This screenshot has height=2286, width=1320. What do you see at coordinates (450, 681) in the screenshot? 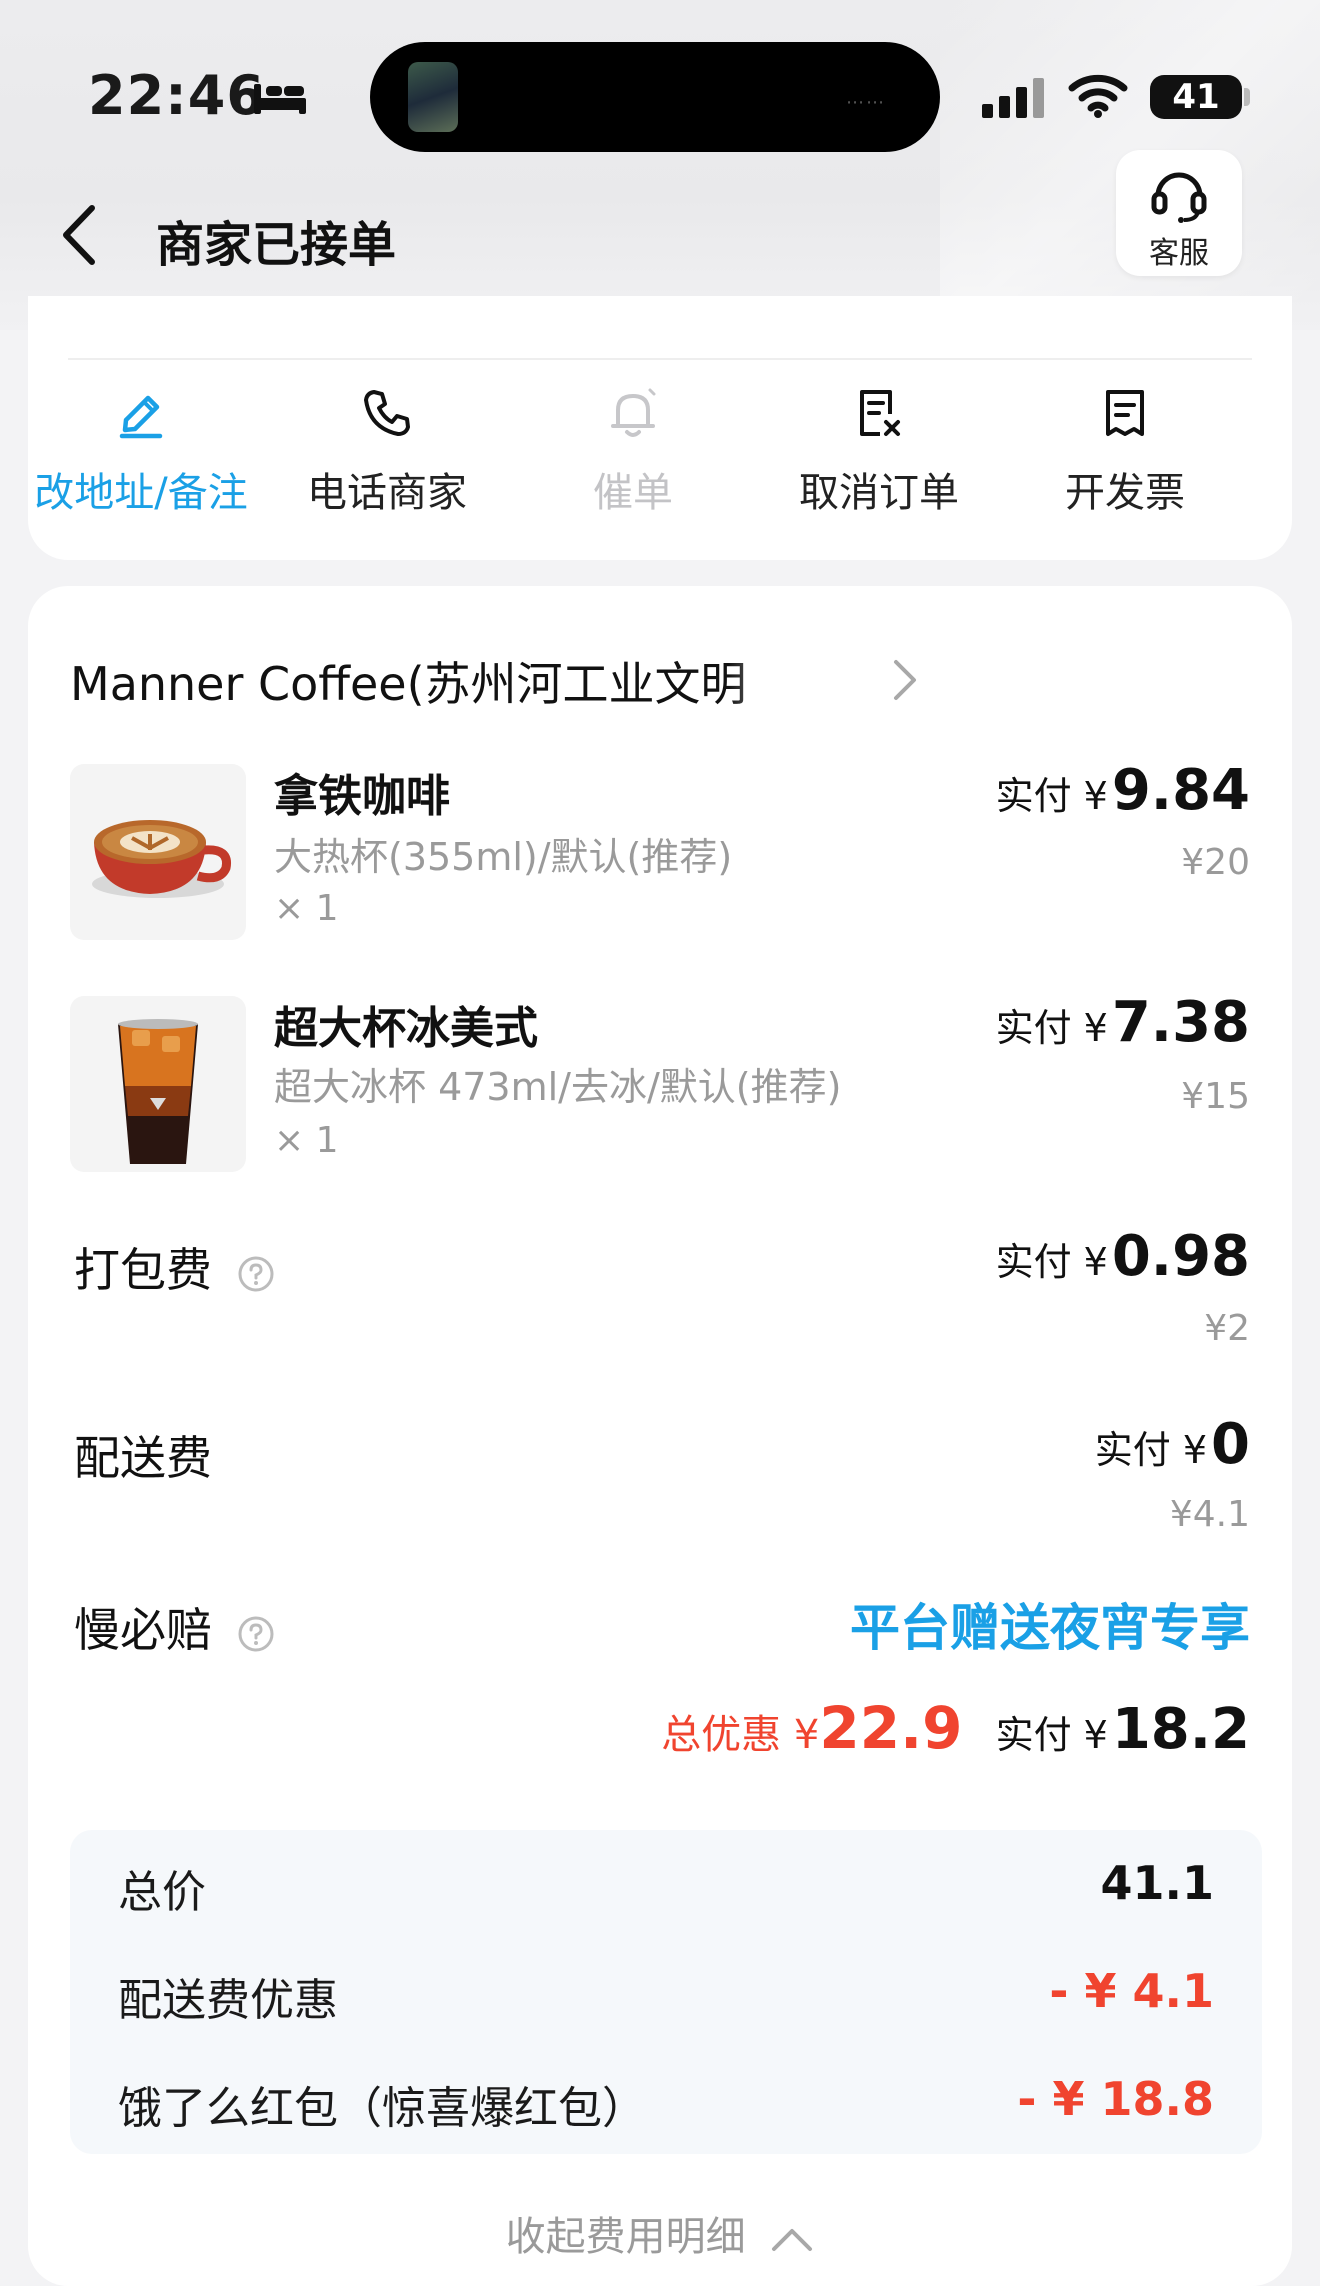
I see `store-name-link: Manner Coffee(苏州河工业文明` at bounding box center [450, 681].